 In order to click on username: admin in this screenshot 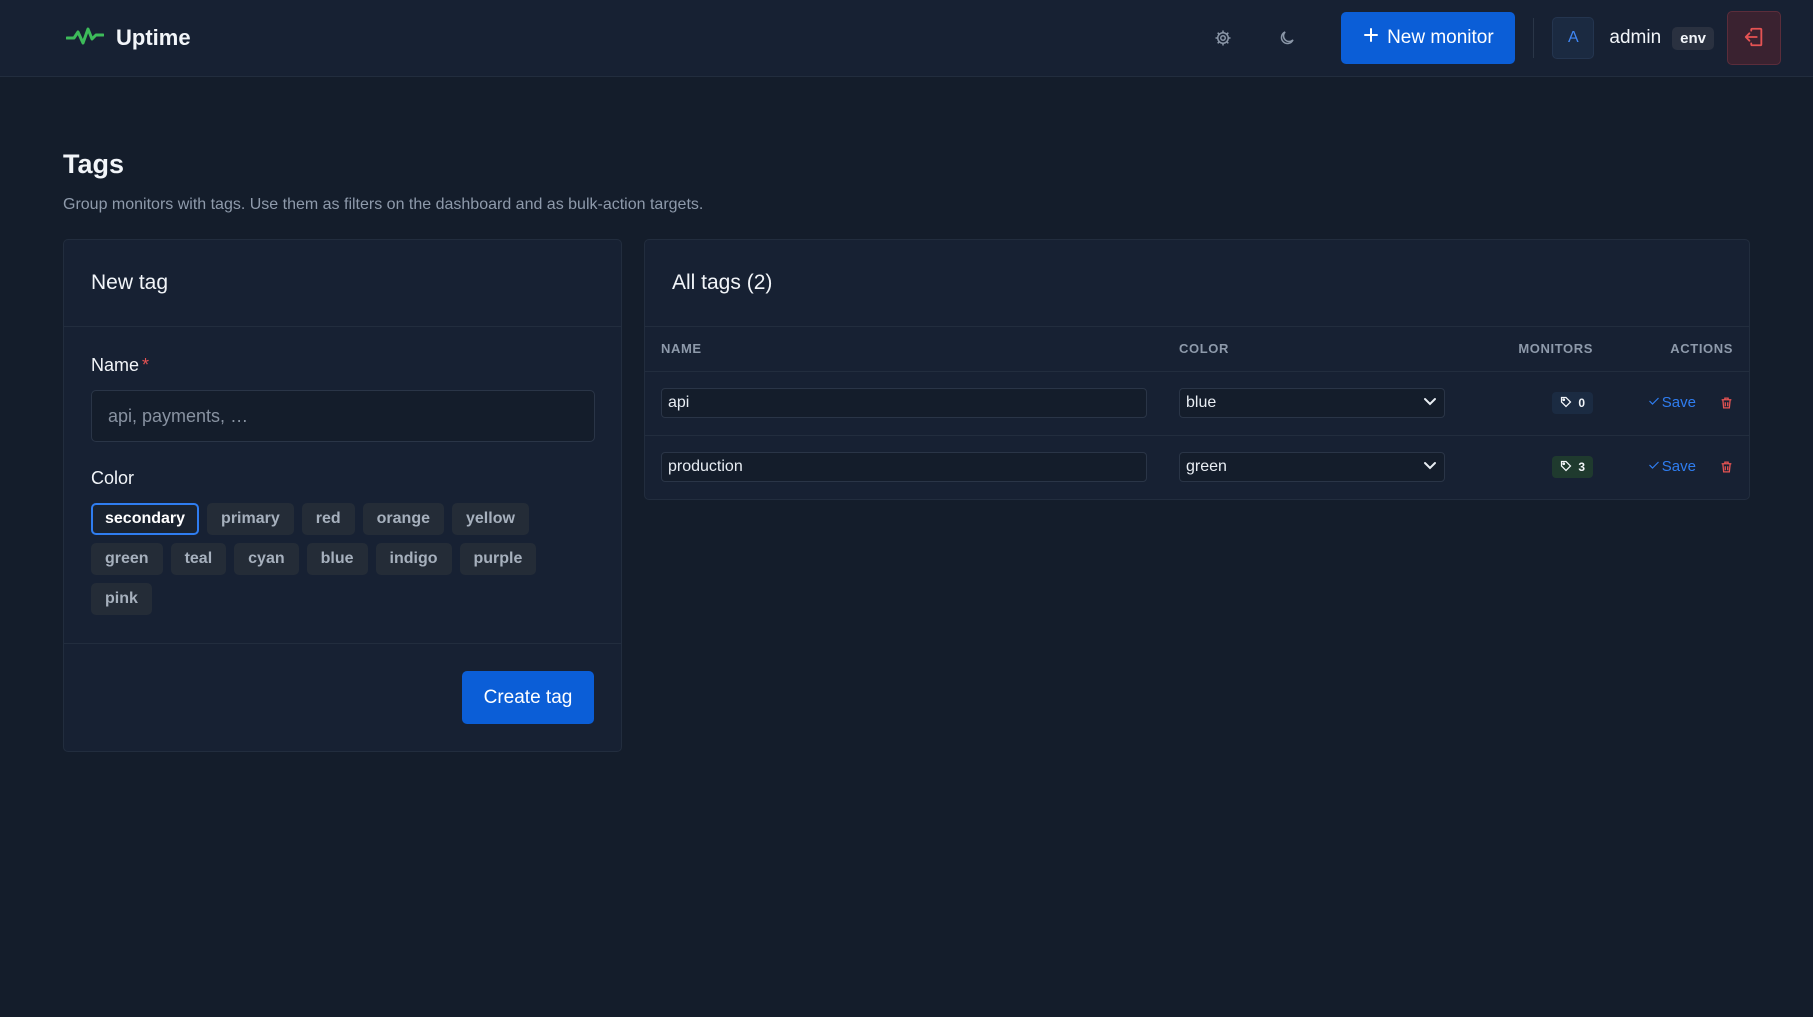, I will do `click(1635, 37)`.